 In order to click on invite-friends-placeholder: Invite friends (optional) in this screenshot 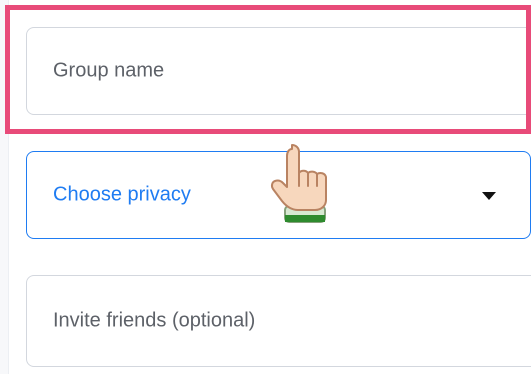, I will do `click(154, 320)`.